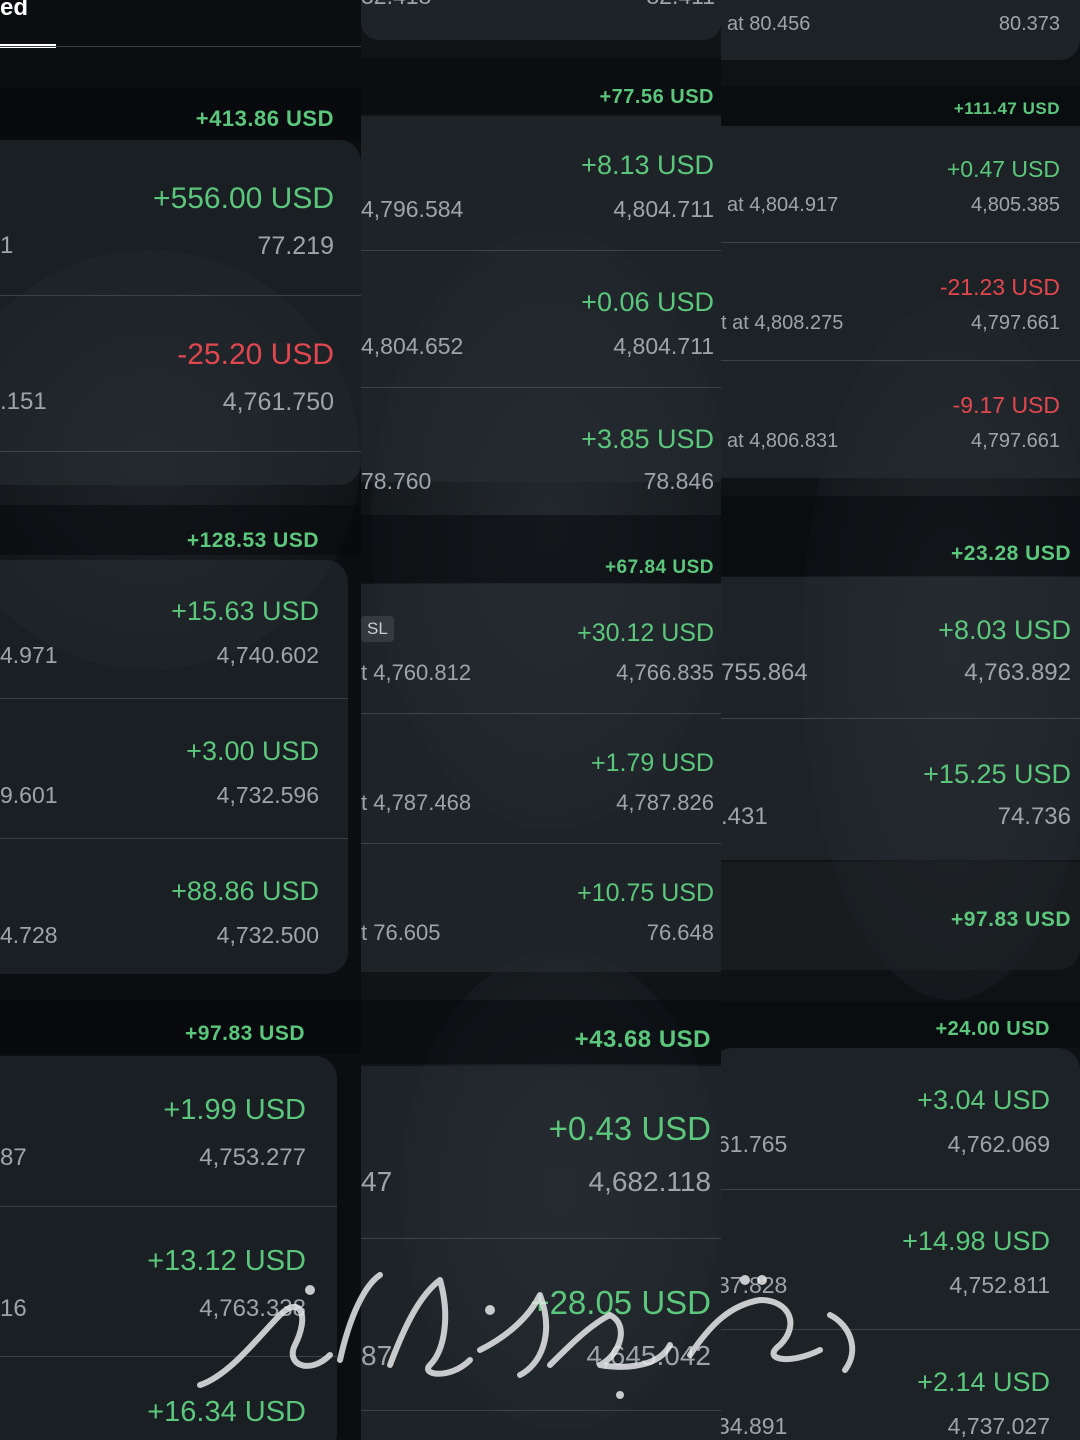  I want to click on group-header: +111.47 USD, so click(900, 106).